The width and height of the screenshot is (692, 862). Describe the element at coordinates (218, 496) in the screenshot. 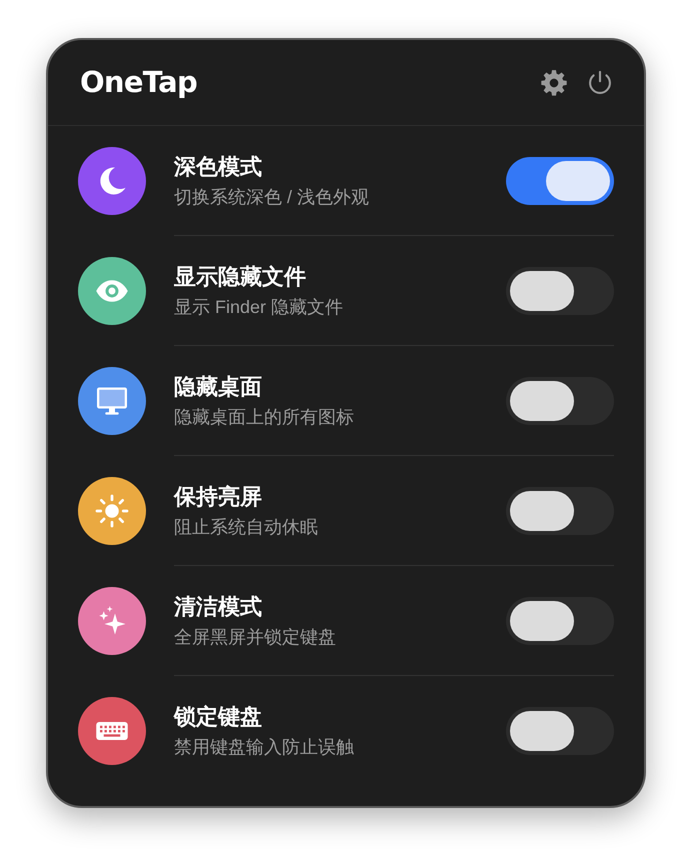

I see `toggle-title: 保持亮屏` at that location.